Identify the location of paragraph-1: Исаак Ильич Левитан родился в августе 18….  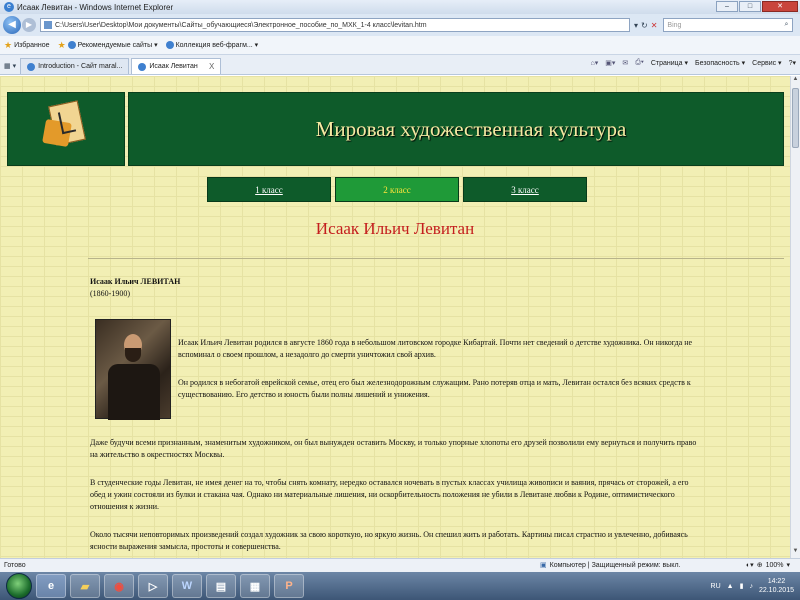
(435, 348).